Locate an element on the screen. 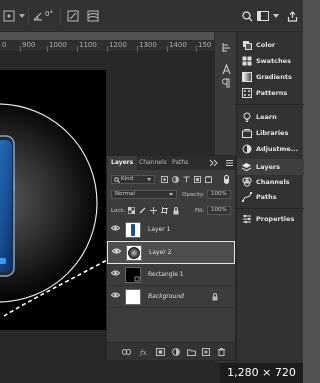  panel-item-paths: Paths is located at coordinates (271, 197).